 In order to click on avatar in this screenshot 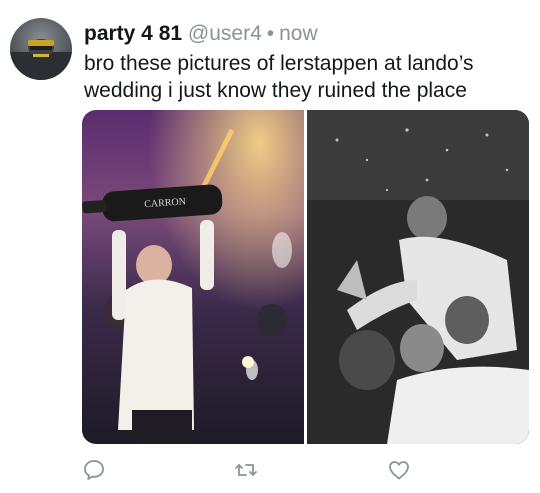, I will do `click(41, 49)`.